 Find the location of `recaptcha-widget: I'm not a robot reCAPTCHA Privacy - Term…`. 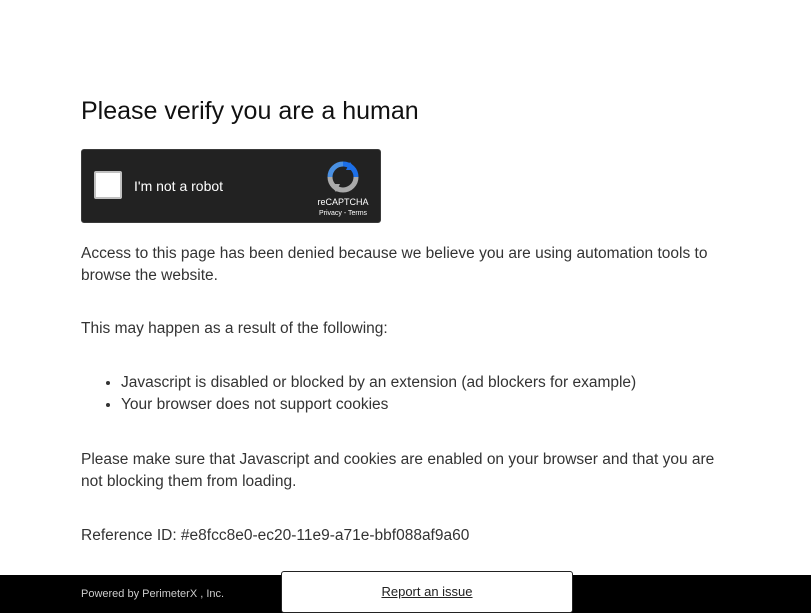

recaptcha-widget: I'm not a robot reCAPTCHA Privacy - Term… is located at coordinates (231, 186).